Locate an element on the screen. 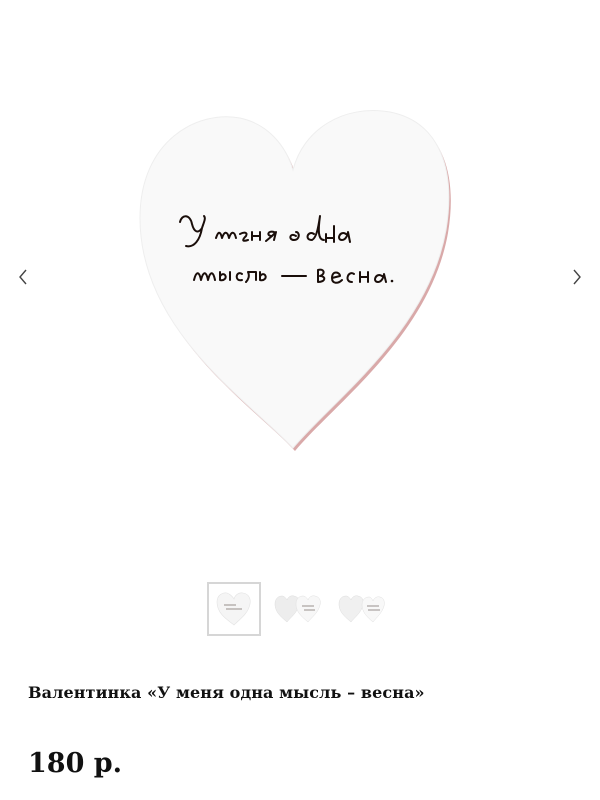 This screenshot has width=600, height=800. gallery-prev-button is located at coordinates (23, 277).